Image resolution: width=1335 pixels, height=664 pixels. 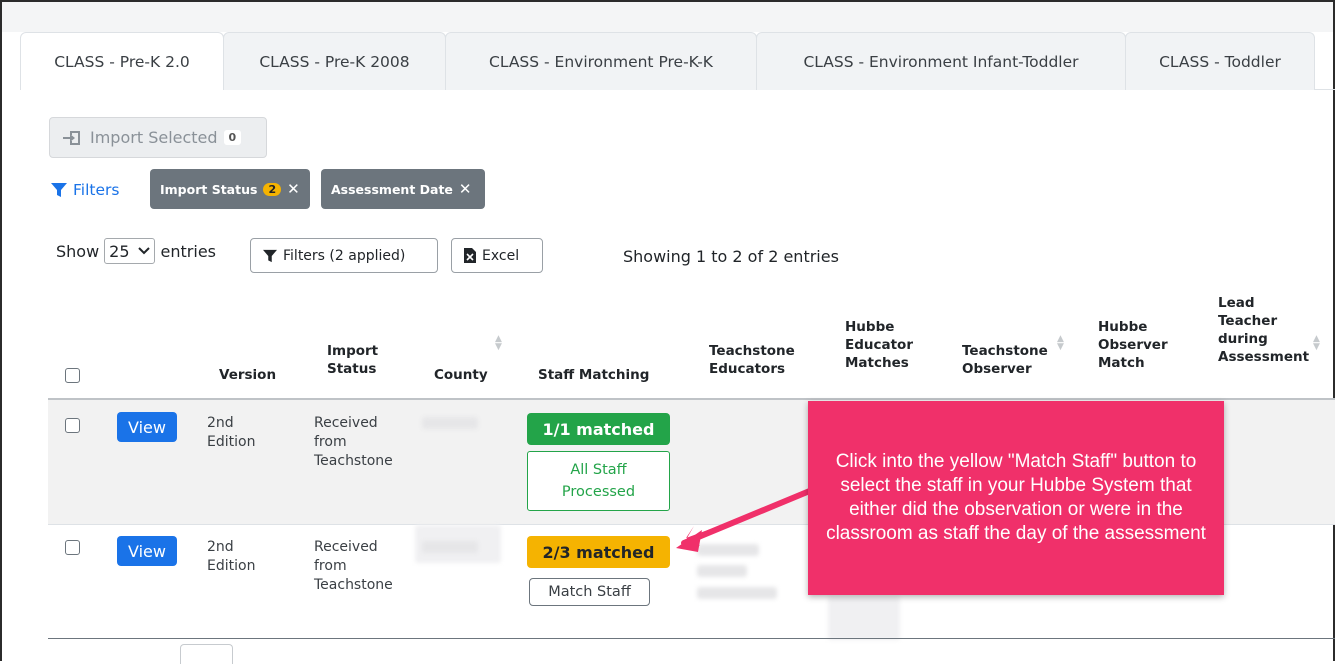 I want to click on column-header-lead-teacher: Lead Teacher during Assessment, so click(x=1263, y=330).